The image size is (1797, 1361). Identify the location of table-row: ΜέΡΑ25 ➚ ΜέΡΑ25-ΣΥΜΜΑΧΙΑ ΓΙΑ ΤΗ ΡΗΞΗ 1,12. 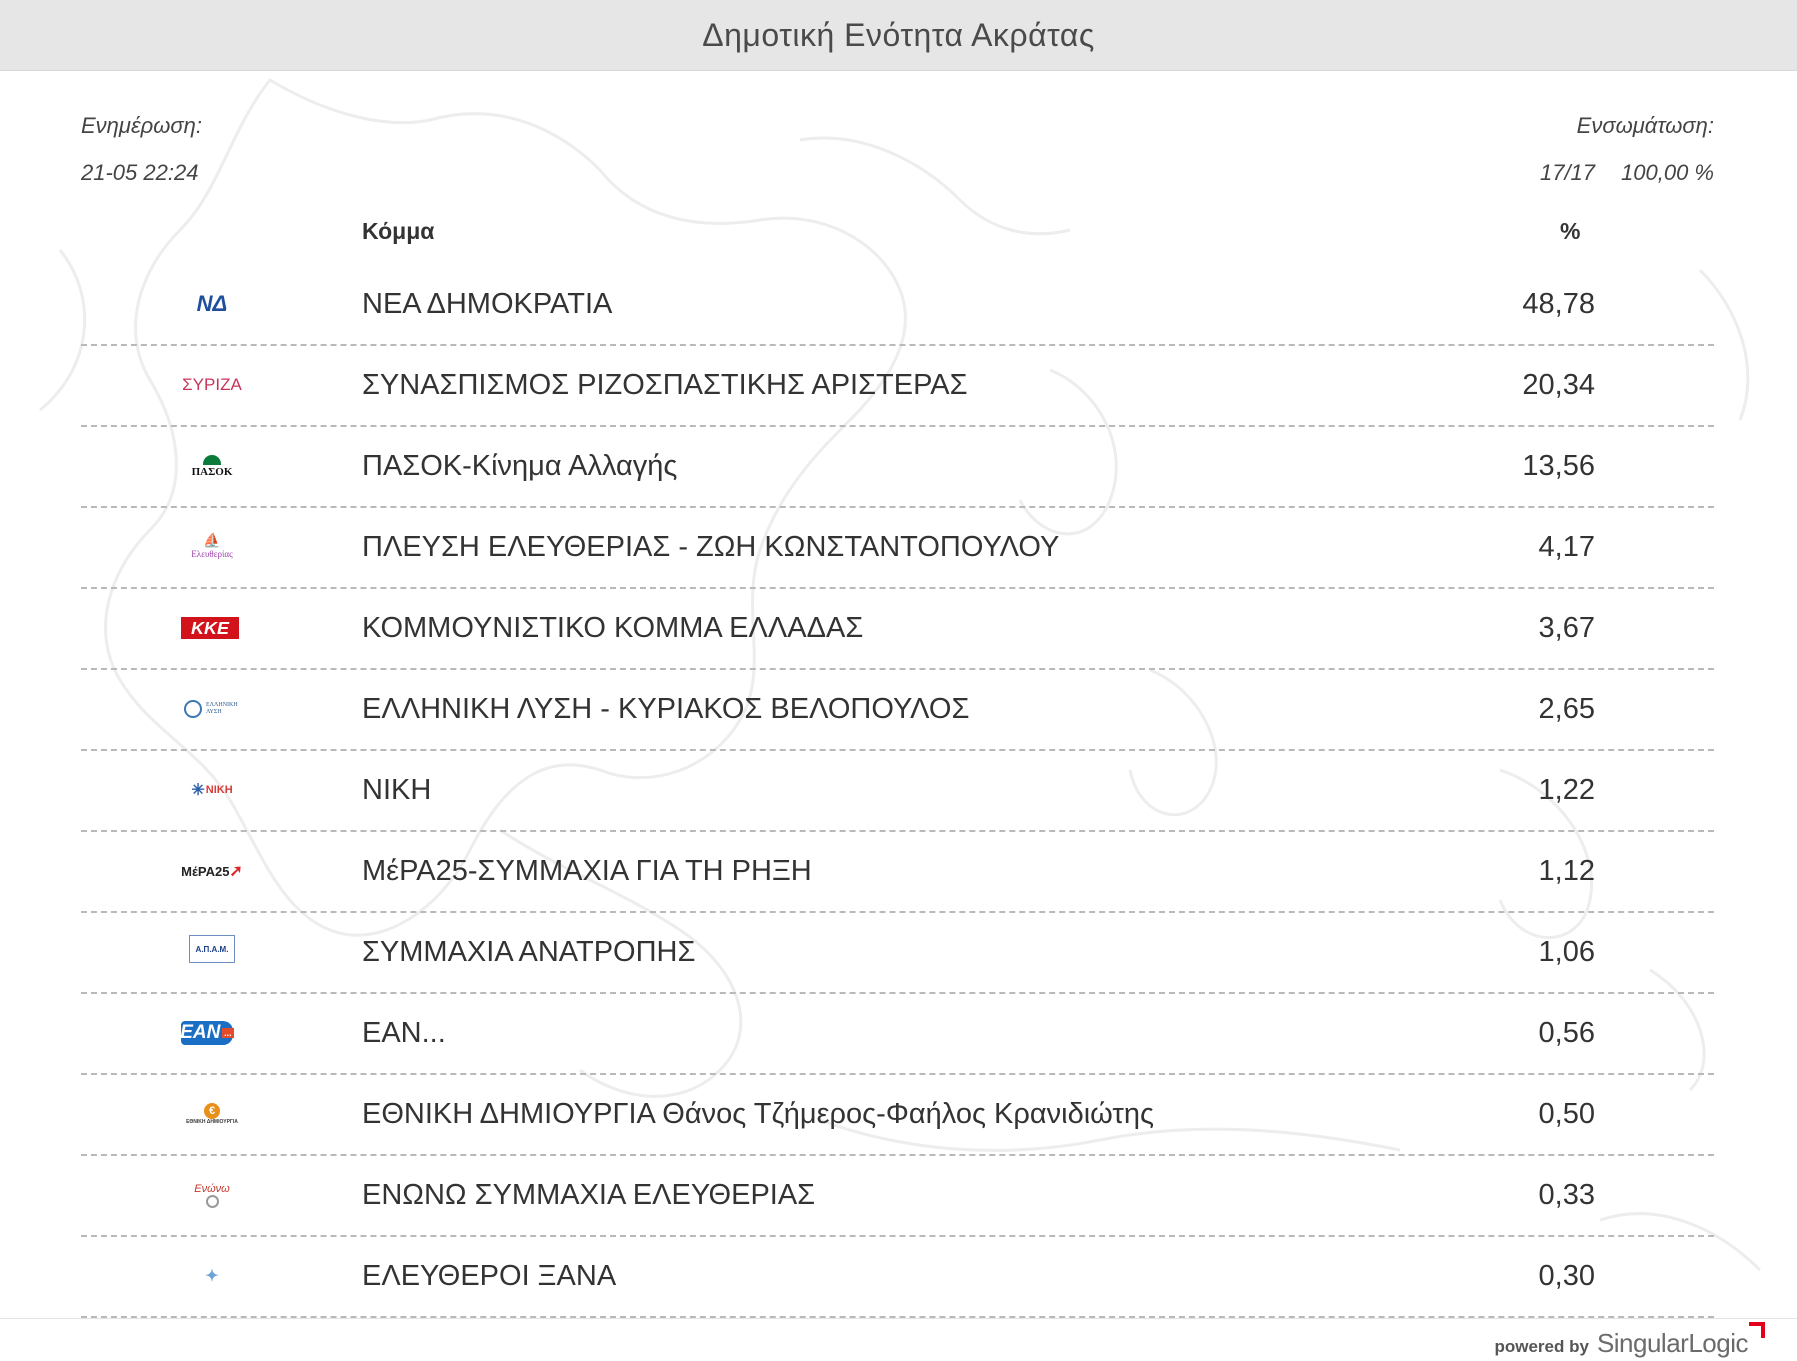
(897, 872).